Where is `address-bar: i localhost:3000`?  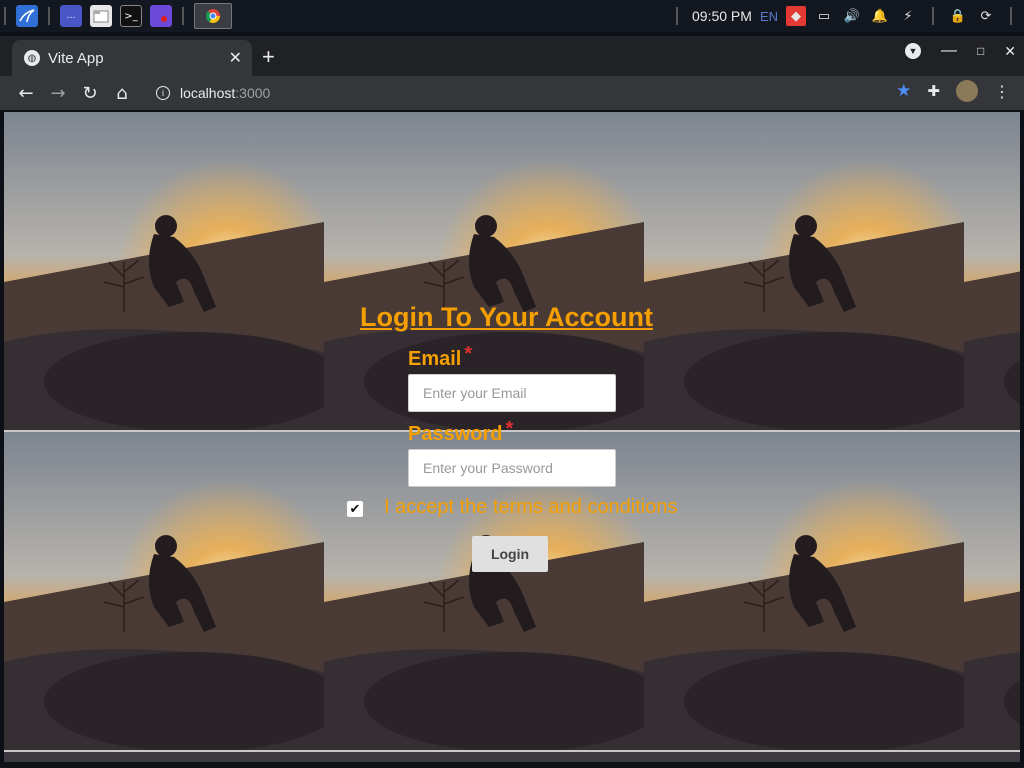
address-bar: i localhost:3000 is located at coordinates (213, 93).